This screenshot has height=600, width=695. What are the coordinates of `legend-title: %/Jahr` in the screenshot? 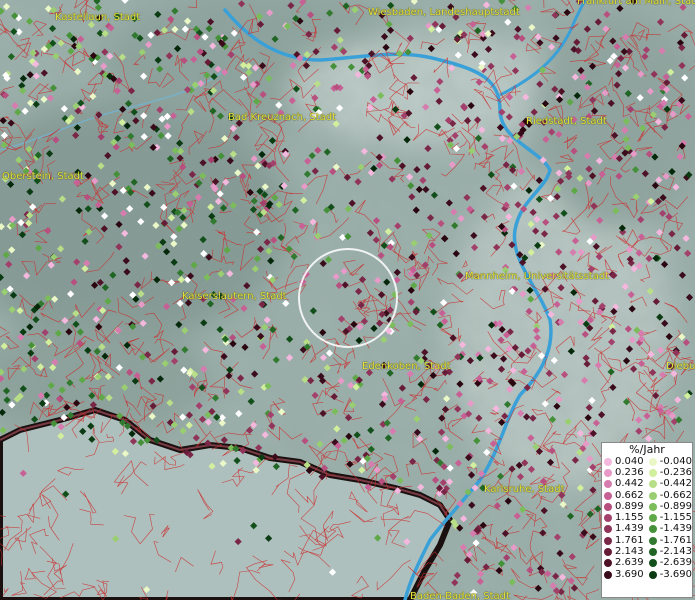 It's located at (647, 449).